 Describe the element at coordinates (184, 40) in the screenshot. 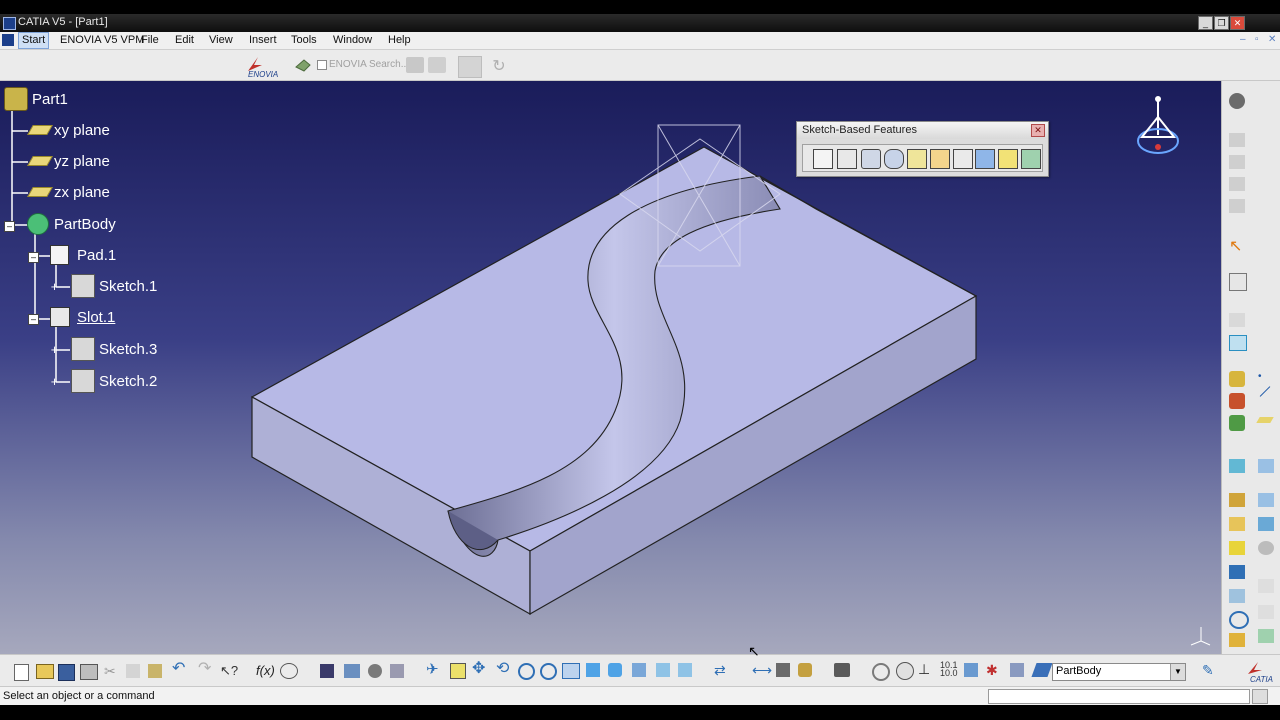

I see `menu-edit: Edit` at that location.